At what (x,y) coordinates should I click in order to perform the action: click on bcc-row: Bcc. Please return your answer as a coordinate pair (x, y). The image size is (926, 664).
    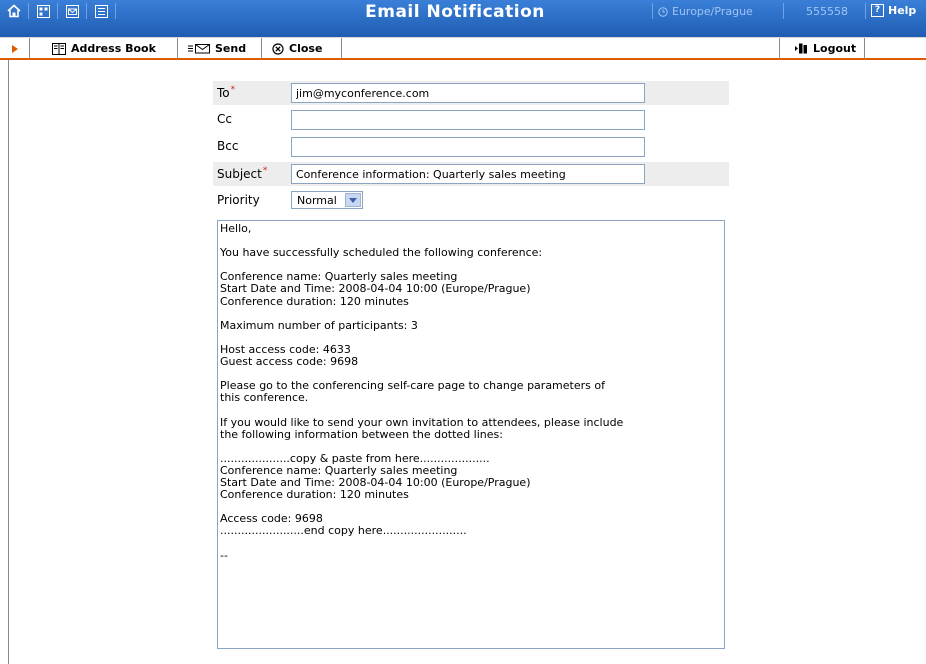
    Looking at the image, I should click on (471, 147).